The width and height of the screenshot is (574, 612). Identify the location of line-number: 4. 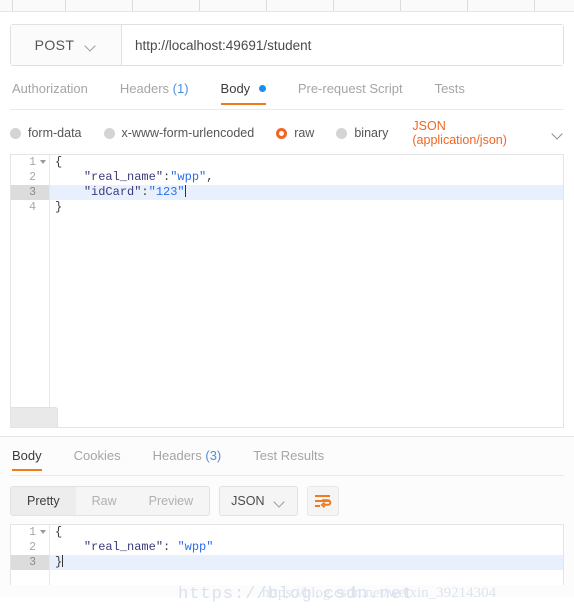
(30, 207).